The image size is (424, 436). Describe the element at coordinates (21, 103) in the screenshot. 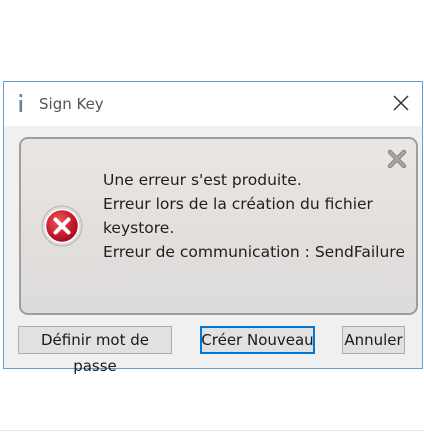

I see `info-icon` at that location.